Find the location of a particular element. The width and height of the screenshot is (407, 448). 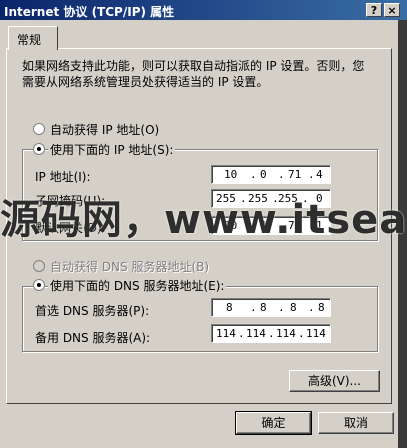

ok-button: 确定 is located at coordinates (273, 423).